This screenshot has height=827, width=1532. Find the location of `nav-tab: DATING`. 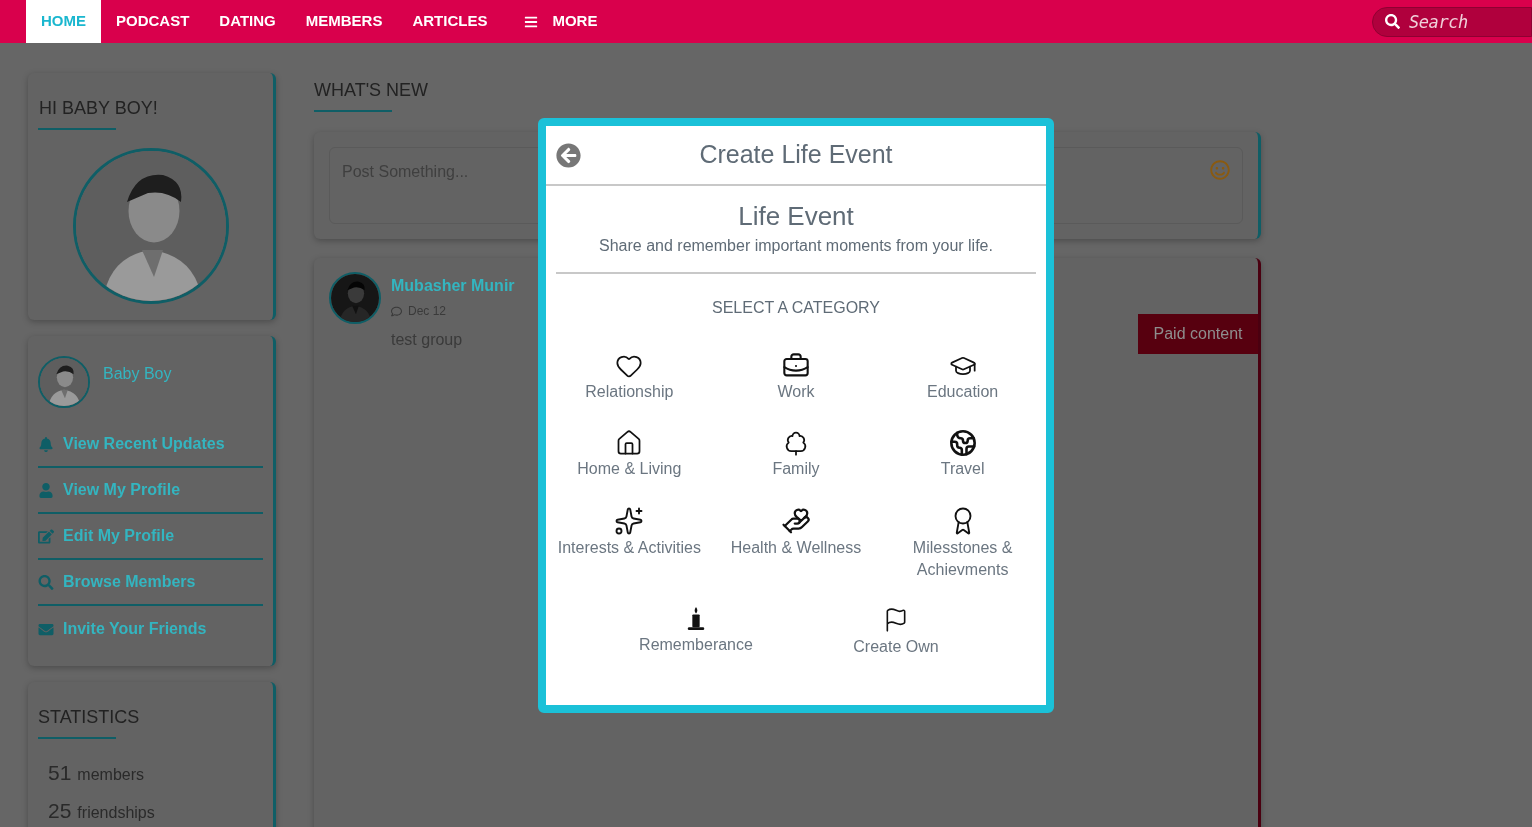

nav-tab: DATING is located at coordinates (247, 21).